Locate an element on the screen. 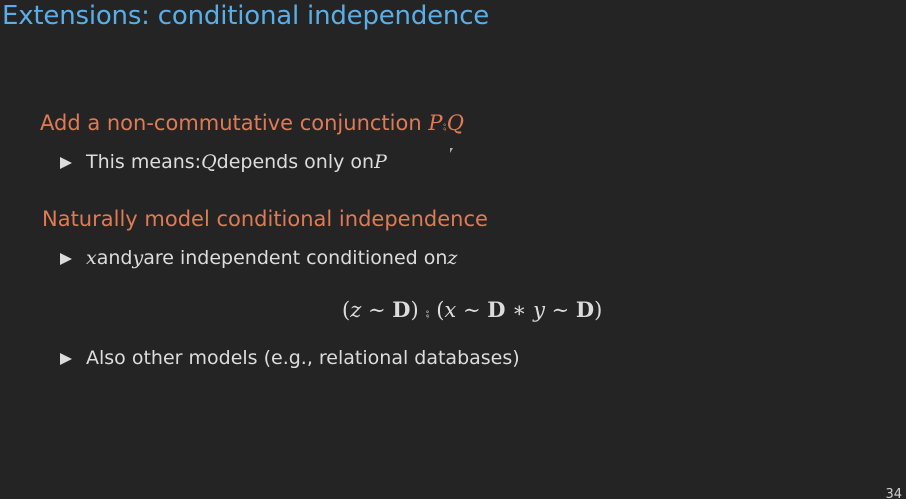 The width and height of the screenshot is (906, 499). bullet-middle: depends only on is located at coordinates (295, 162).